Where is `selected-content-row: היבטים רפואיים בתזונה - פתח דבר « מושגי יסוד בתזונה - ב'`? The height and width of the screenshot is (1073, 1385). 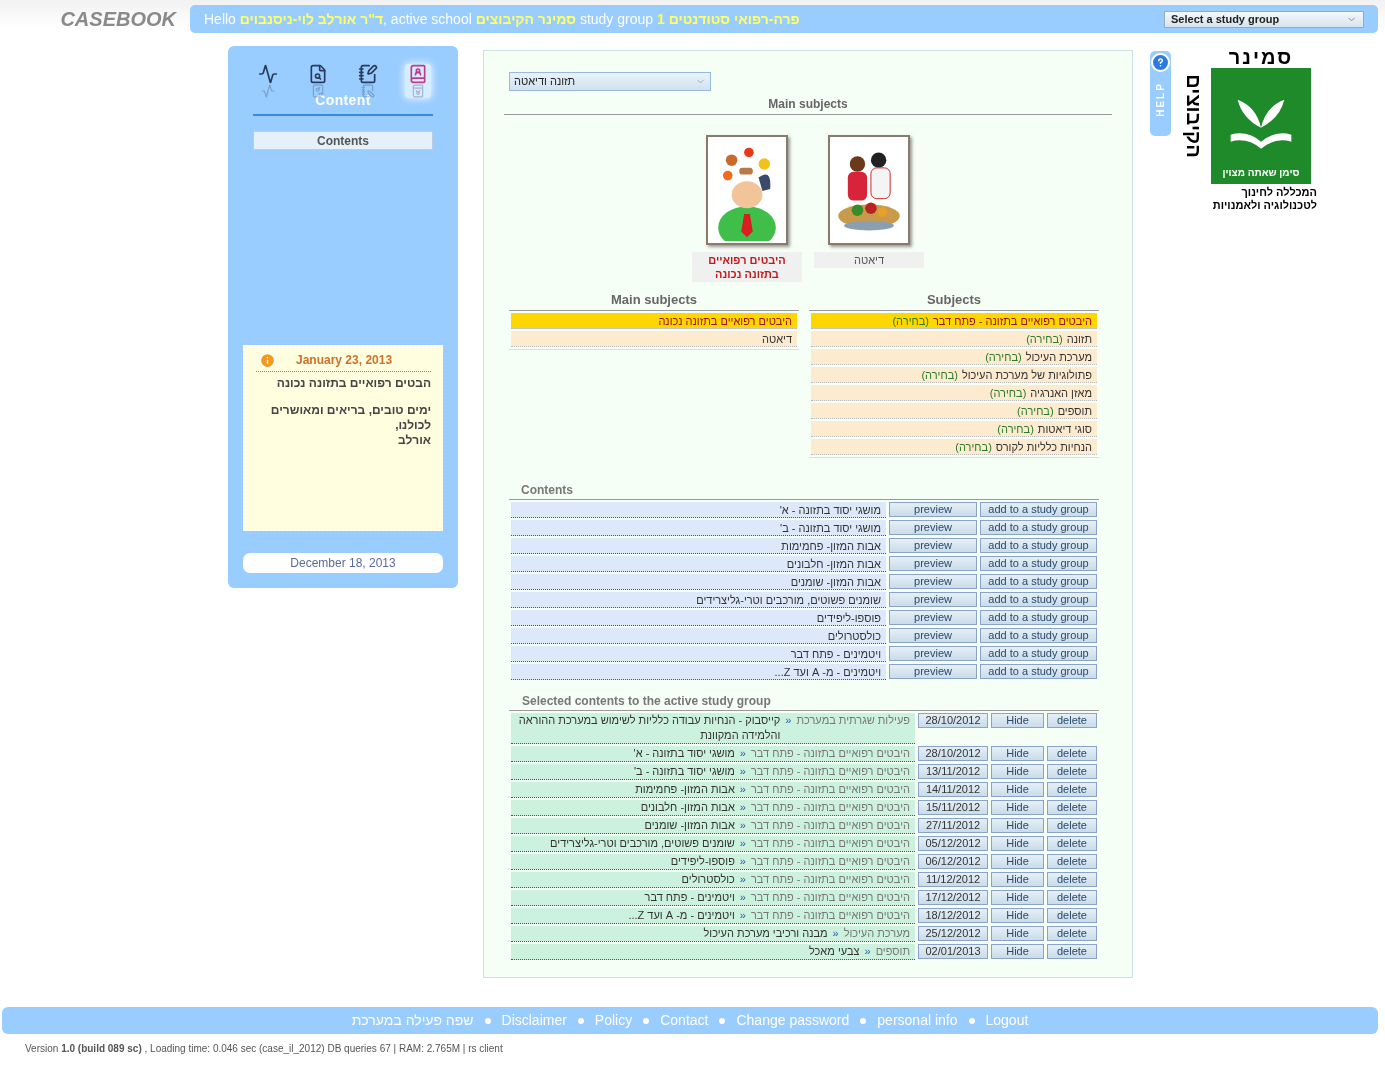
selected-content-row: היבטים רפואיים בתזונה - פתח דבר « מושגי יסוד בתזונה - ב' is located at coordinates (713, 771).